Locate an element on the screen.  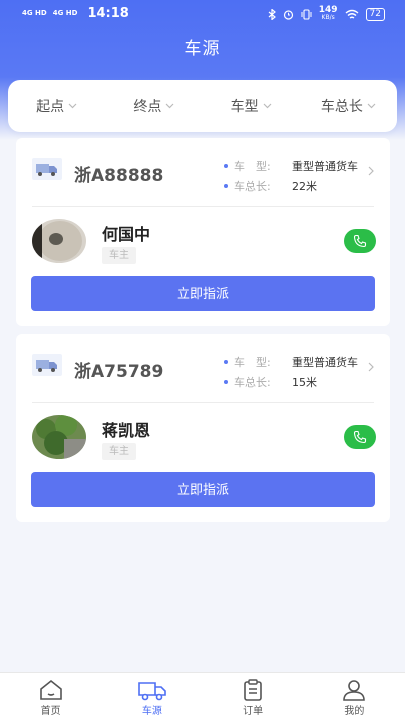
filter-destination: 终点 is located at coordinates (153, 106).